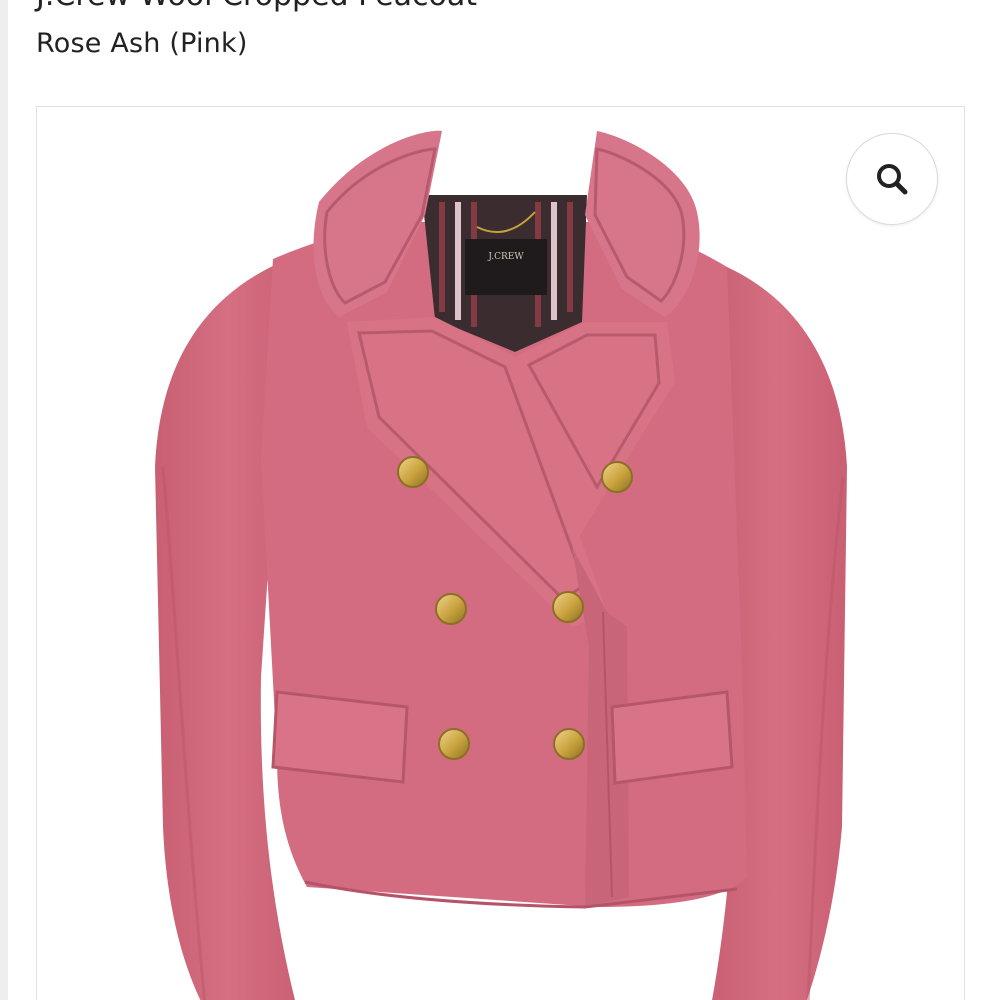  I want to click on scroll-edge, so click(4, 500).